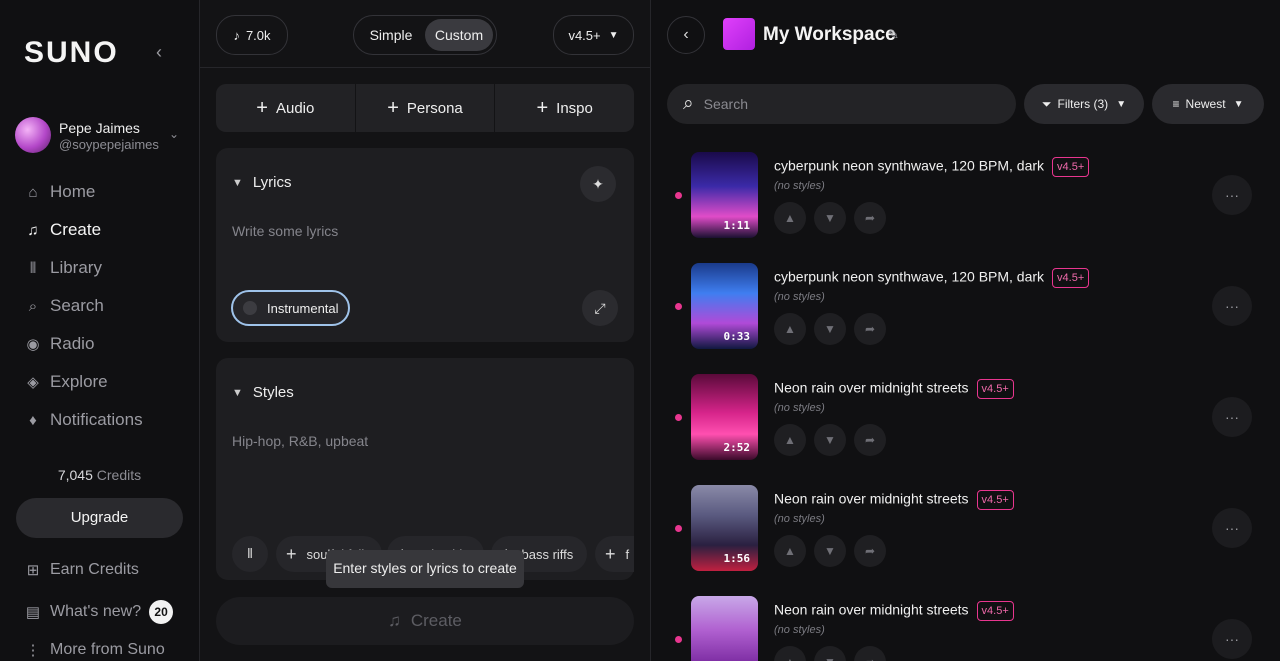 The height and width of the screenshot is (661, 1280). I want to click on credits-label: Credits, so click(119, 475).